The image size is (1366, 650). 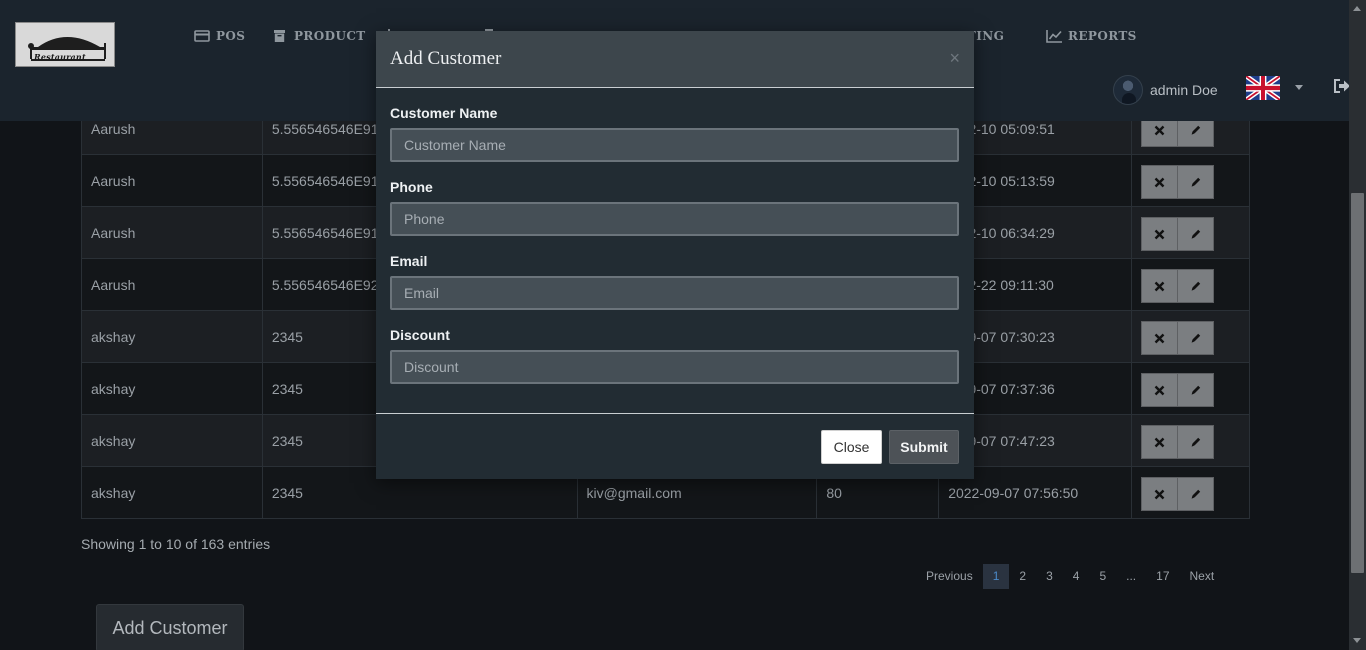 I want to click on avatar, so click(x=1128, y=90).